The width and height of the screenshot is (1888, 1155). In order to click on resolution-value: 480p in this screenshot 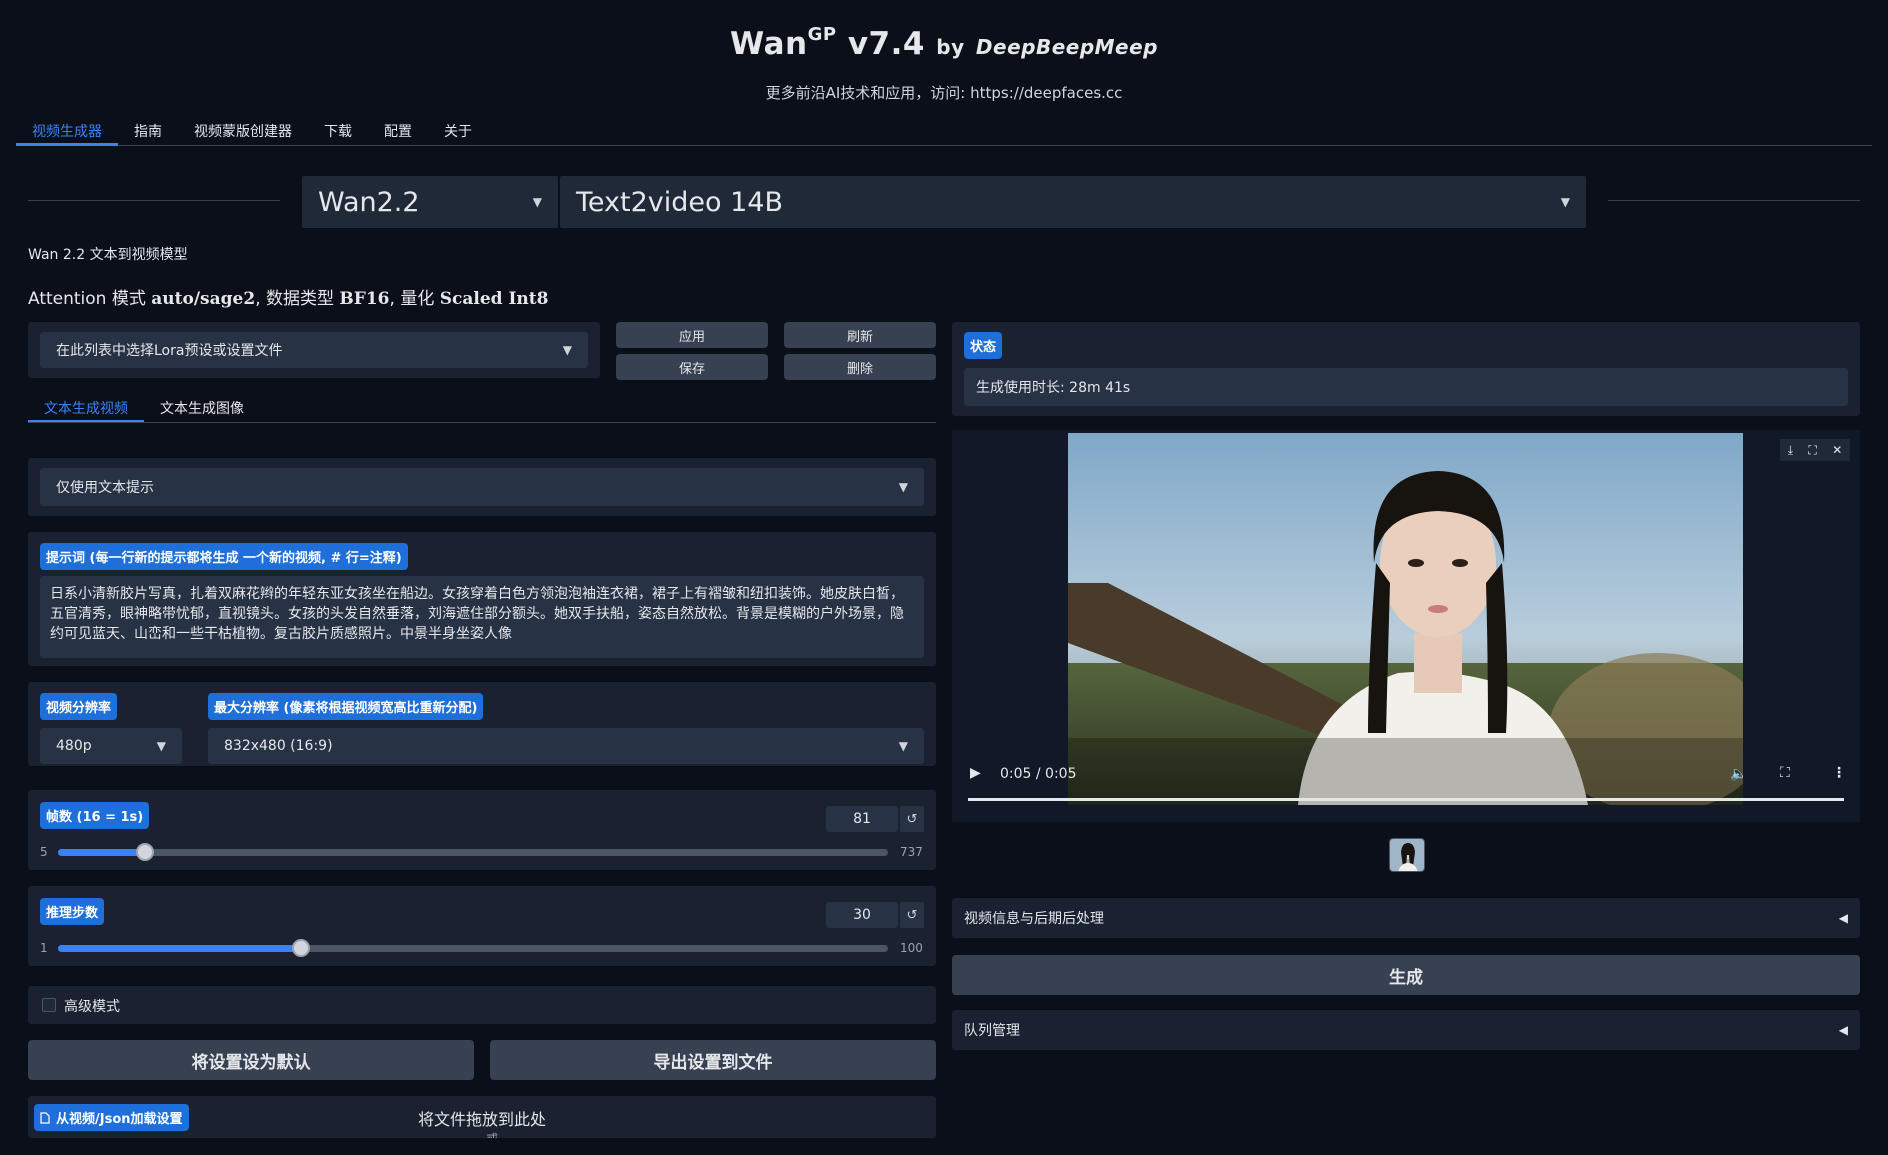, I will do `click(74, 746)`.